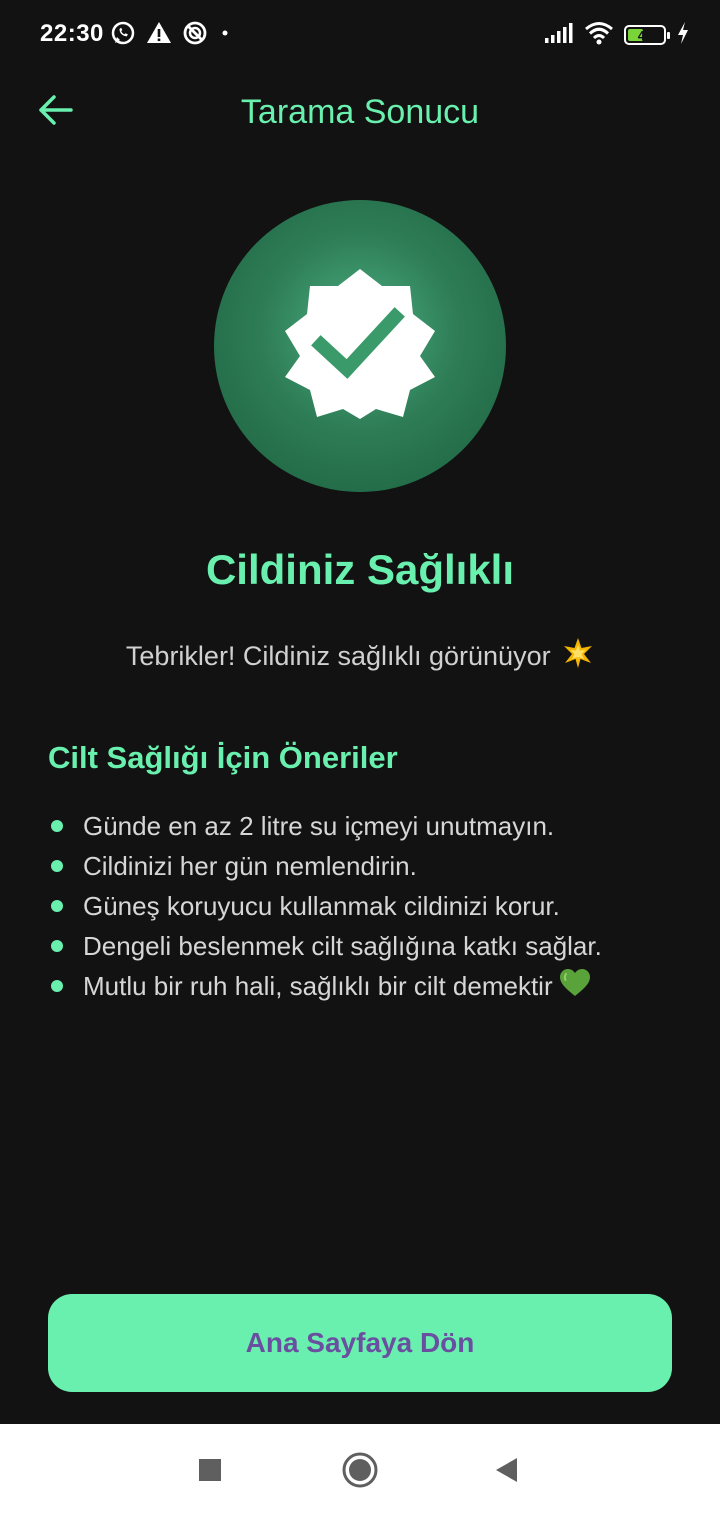 The width and height of the screenshot is (720, 1520). I want to click on notification-icons, so click(171, 35).